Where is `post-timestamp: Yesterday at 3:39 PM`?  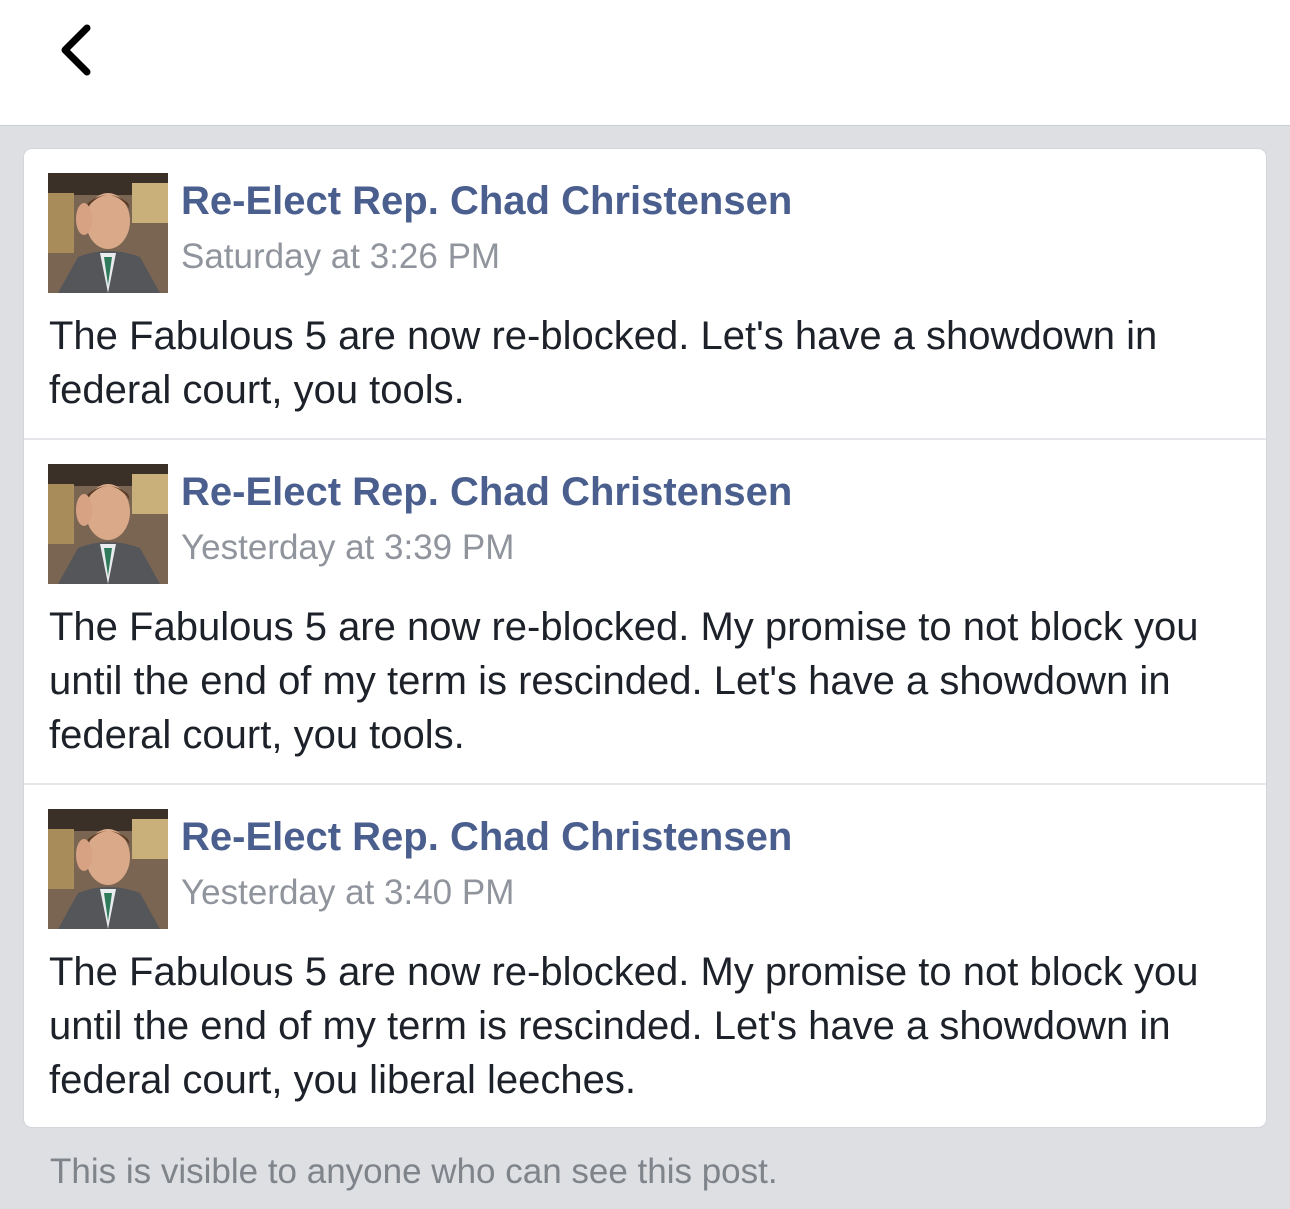 post-timestamp: Yesterday at 3:39 PM is located at coordinates (347, 548).